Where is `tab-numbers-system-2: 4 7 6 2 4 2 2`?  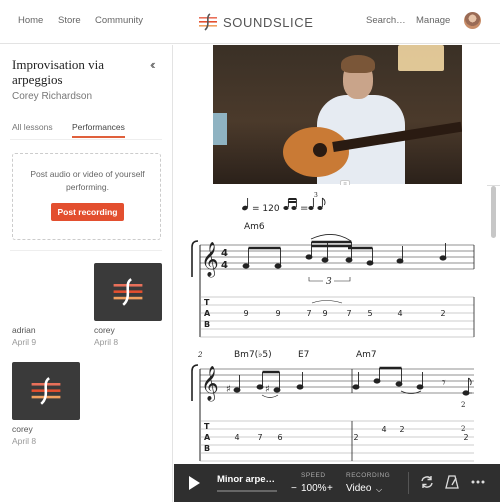 tab-numbers-system-2: 4 7 6 2 4 2 2 is located at coordinates (351, 433).